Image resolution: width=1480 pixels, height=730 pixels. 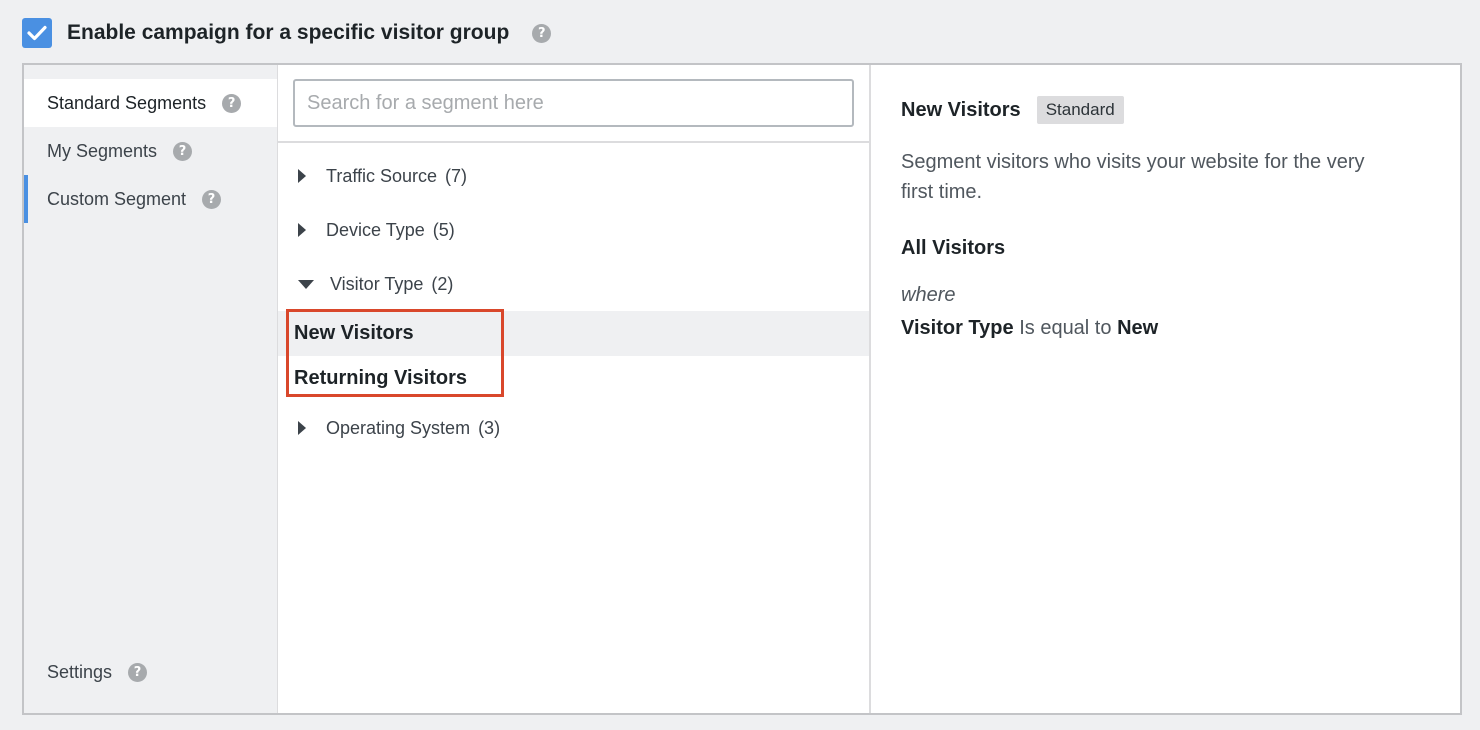 I want to click on group-label: Traffic Source, so click(x=382, y=175).